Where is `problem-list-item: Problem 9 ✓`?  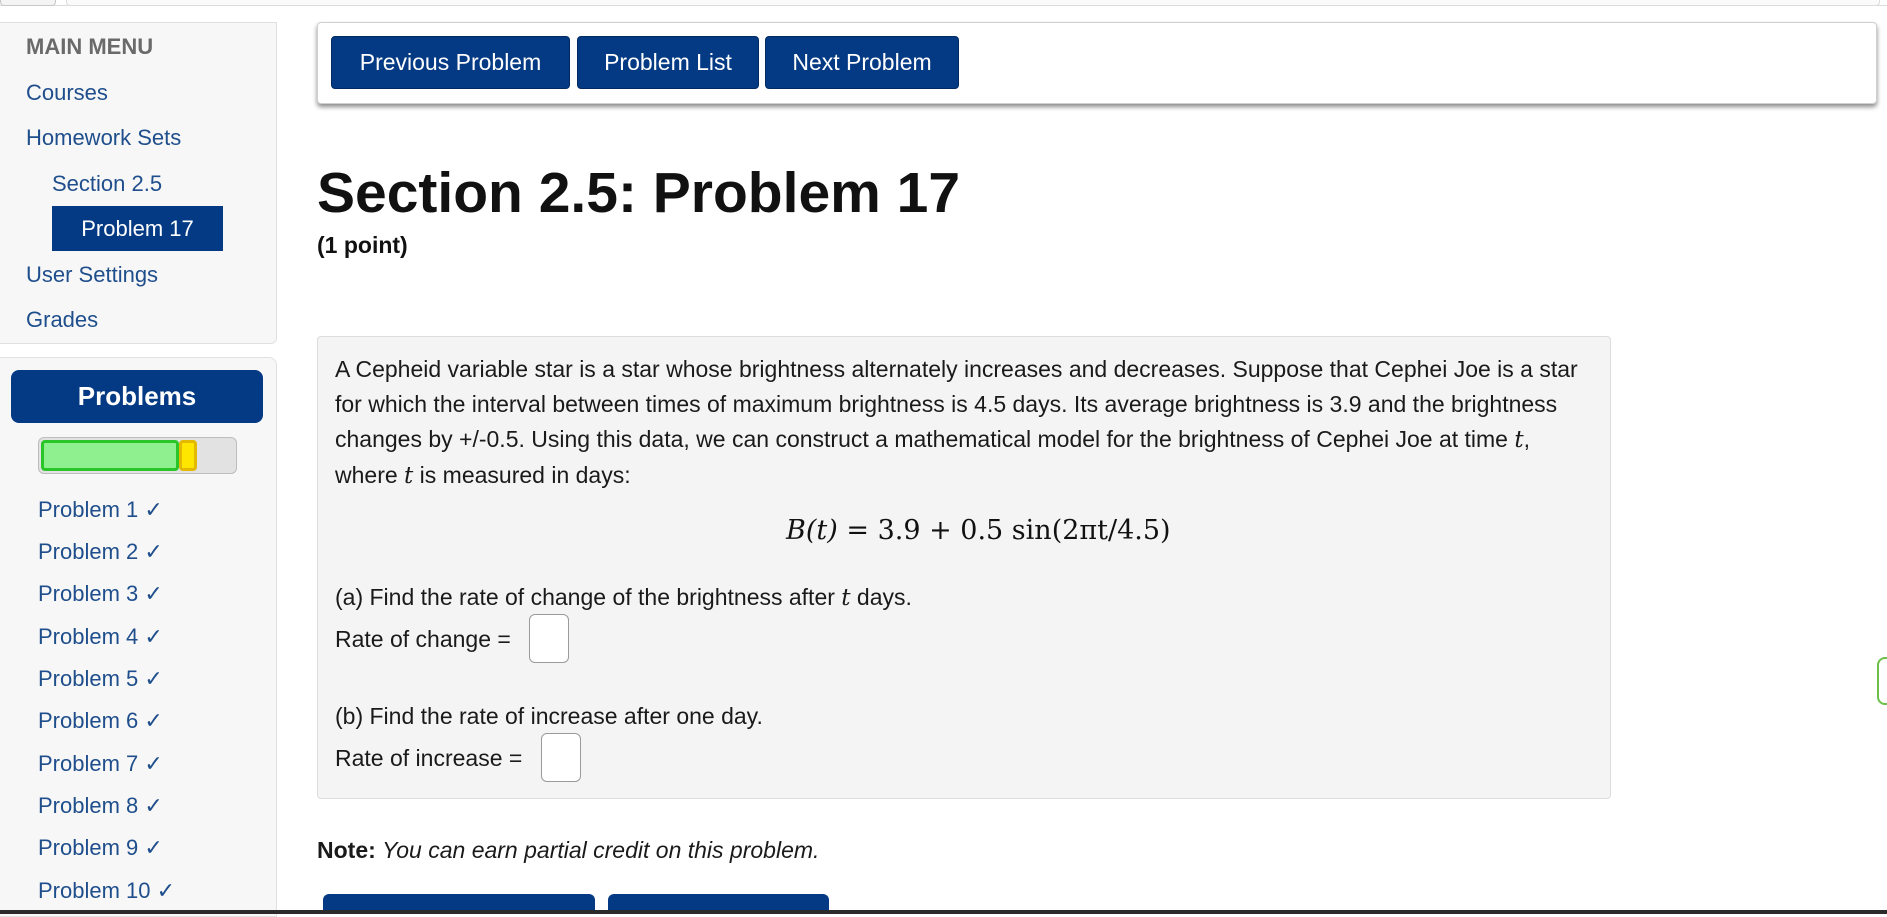 problem-list-item: Problem 9 ✓ is located at coordinates (100, 848).